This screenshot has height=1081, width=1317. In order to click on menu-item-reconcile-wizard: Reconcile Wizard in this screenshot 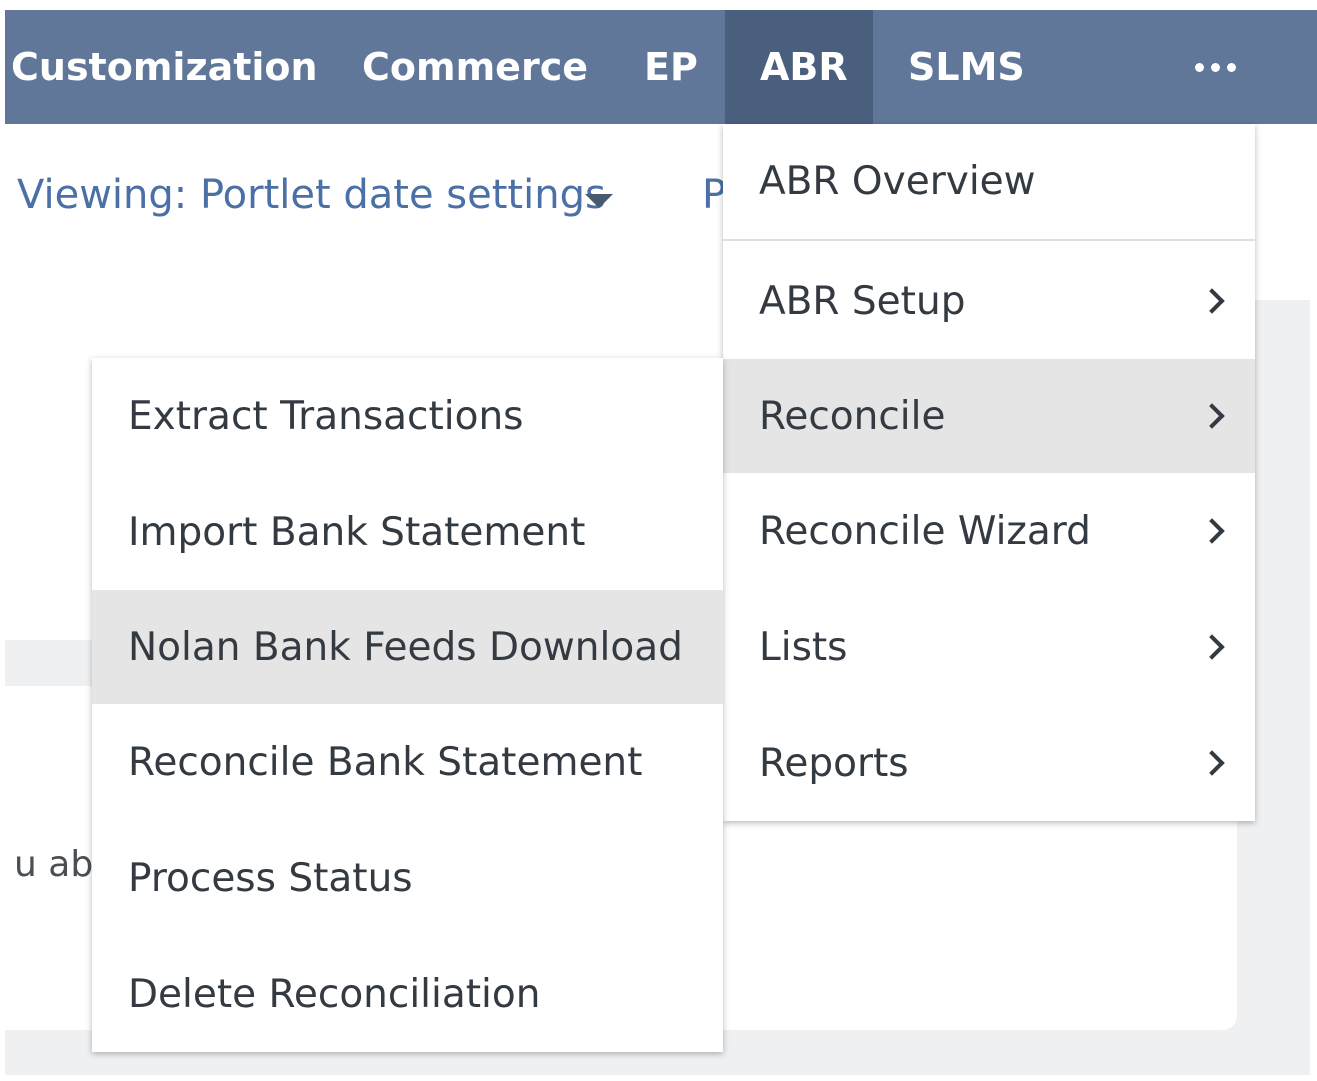, I will do `click(989, 531)`.